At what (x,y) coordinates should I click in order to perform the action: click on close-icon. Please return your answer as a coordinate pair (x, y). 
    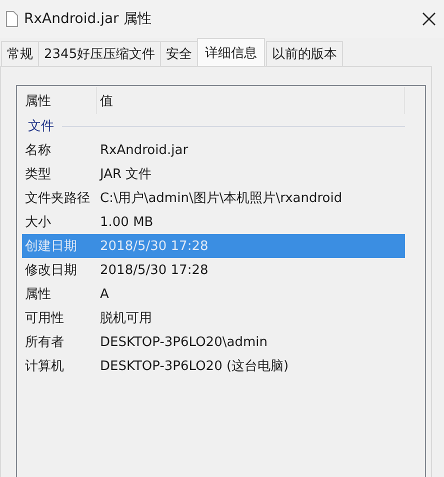
    Looking at the image, I should click on (429, 19).